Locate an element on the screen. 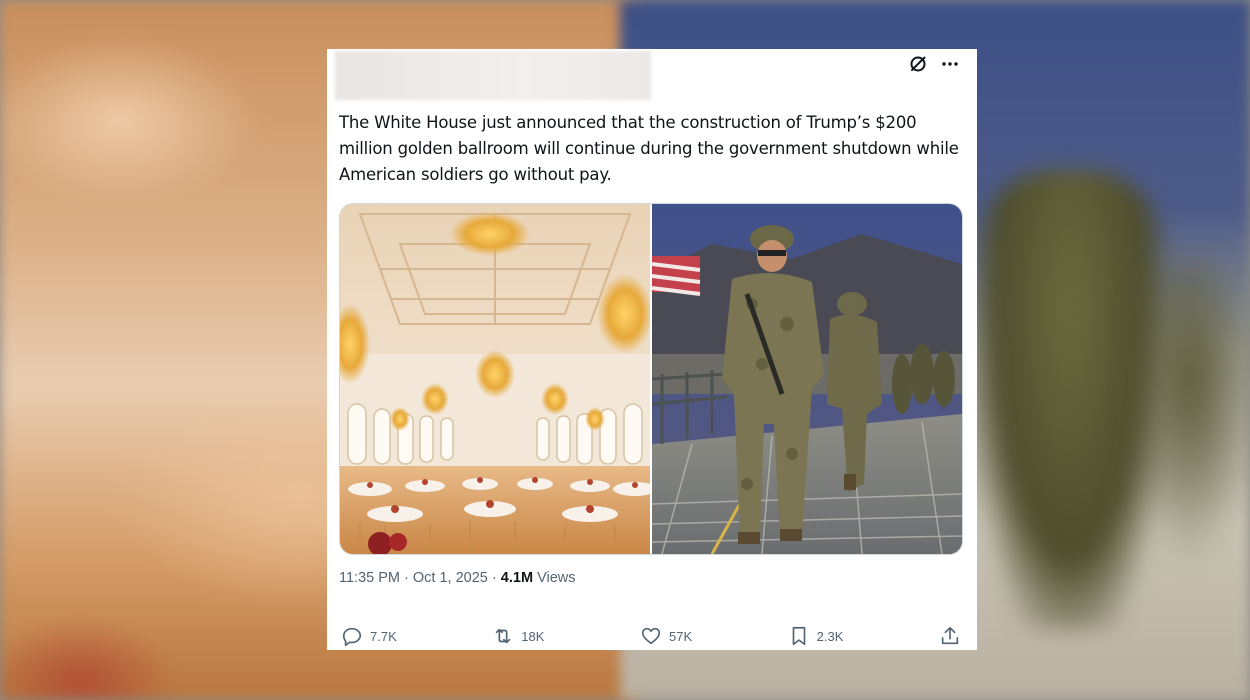 The width and height of the screenshot is (1250, 700). tweet-date: Oct 1, 2025 is located at coordinates (450, 578).